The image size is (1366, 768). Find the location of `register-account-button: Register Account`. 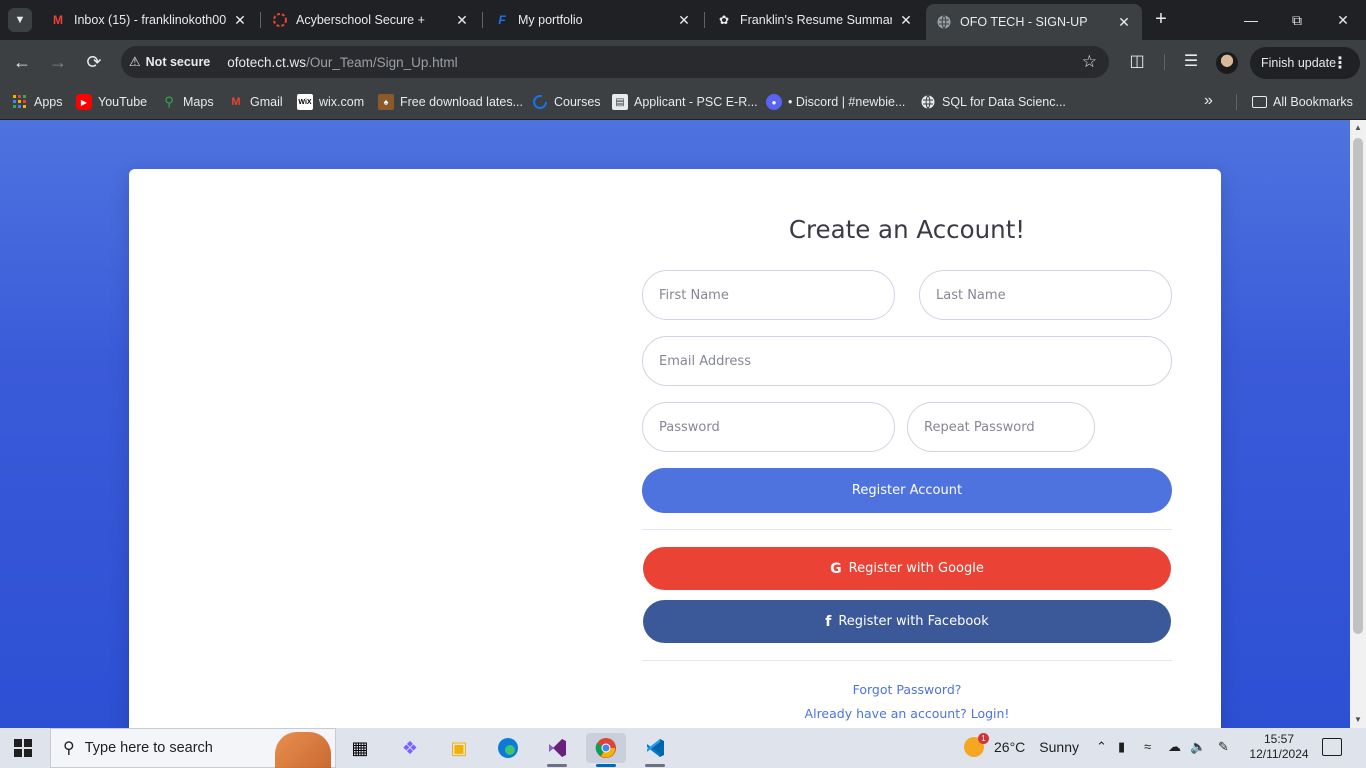

register-account-button: Register Account is located at coordinates (907, 490).